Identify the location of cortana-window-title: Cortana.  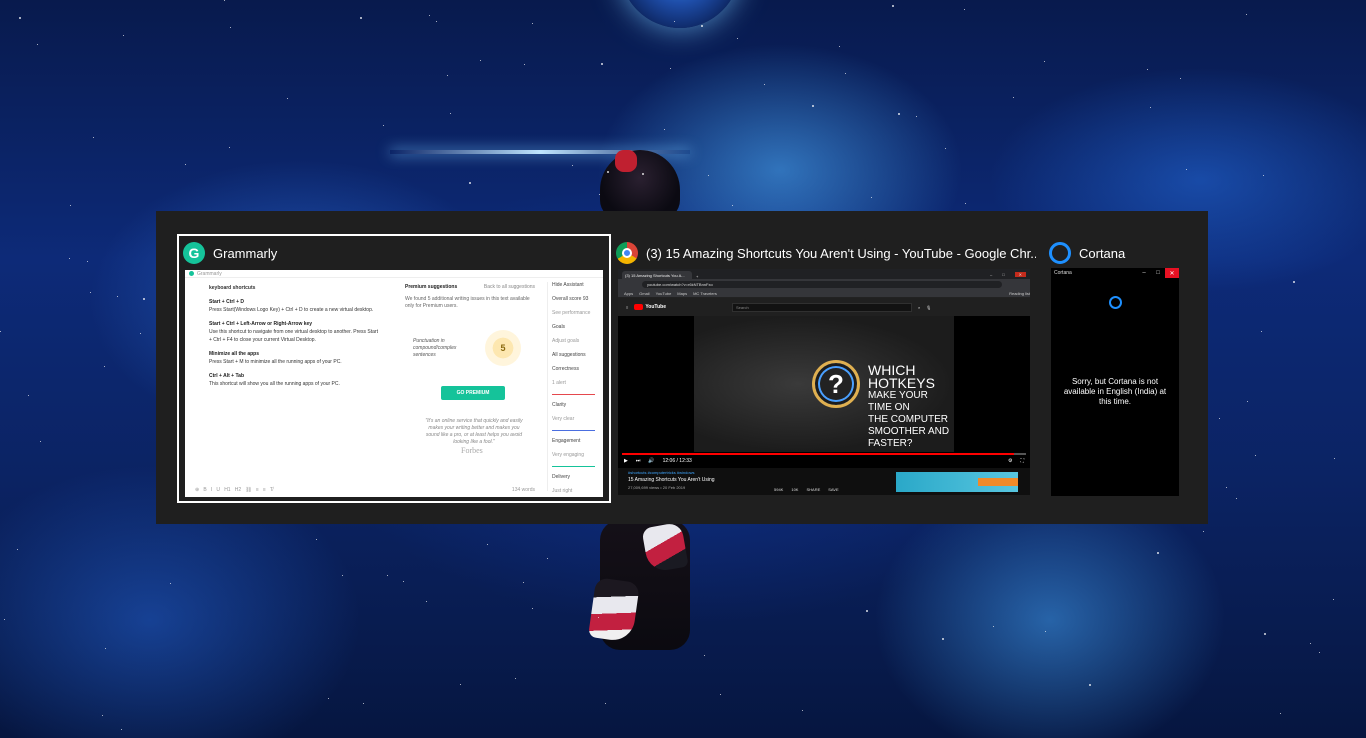
(1063, 273).